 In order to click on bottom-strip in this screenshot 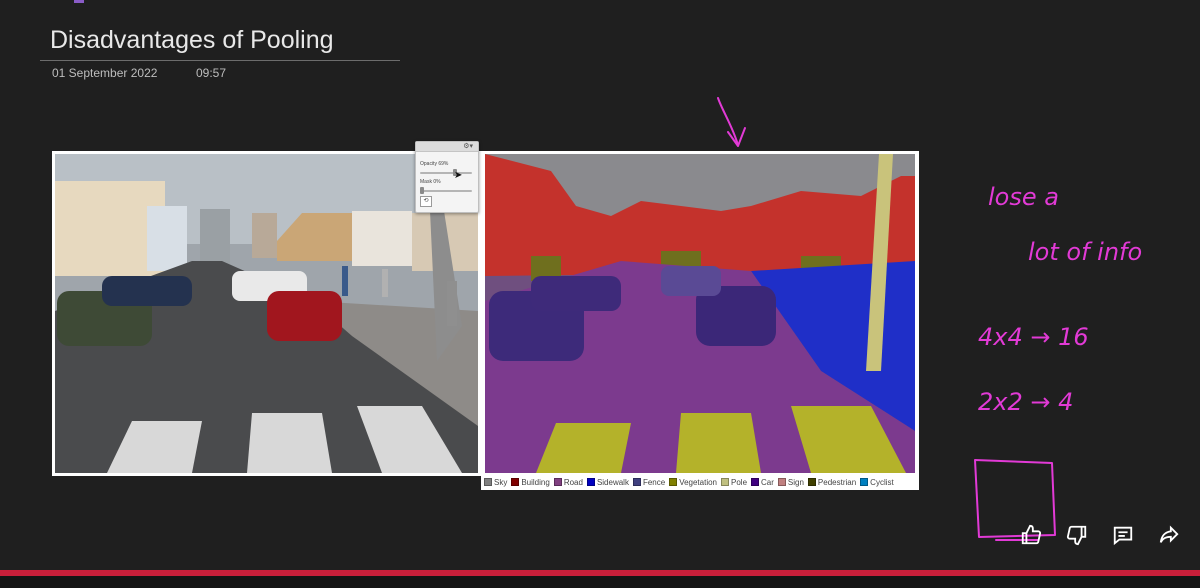, I will do `click(600, 582)`.